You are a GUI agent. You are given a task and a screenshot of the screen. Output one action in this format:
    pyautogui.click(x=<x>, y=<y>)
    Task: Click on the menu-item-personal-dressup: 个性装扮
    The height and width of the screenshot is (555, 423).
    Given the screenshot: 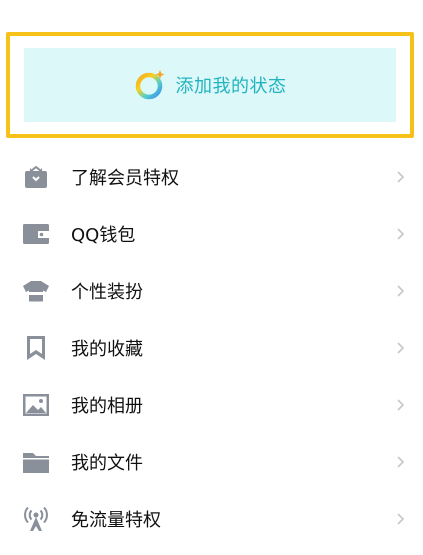 What is the action you would take?
    pyautogui.click(x=211, y=290)
    